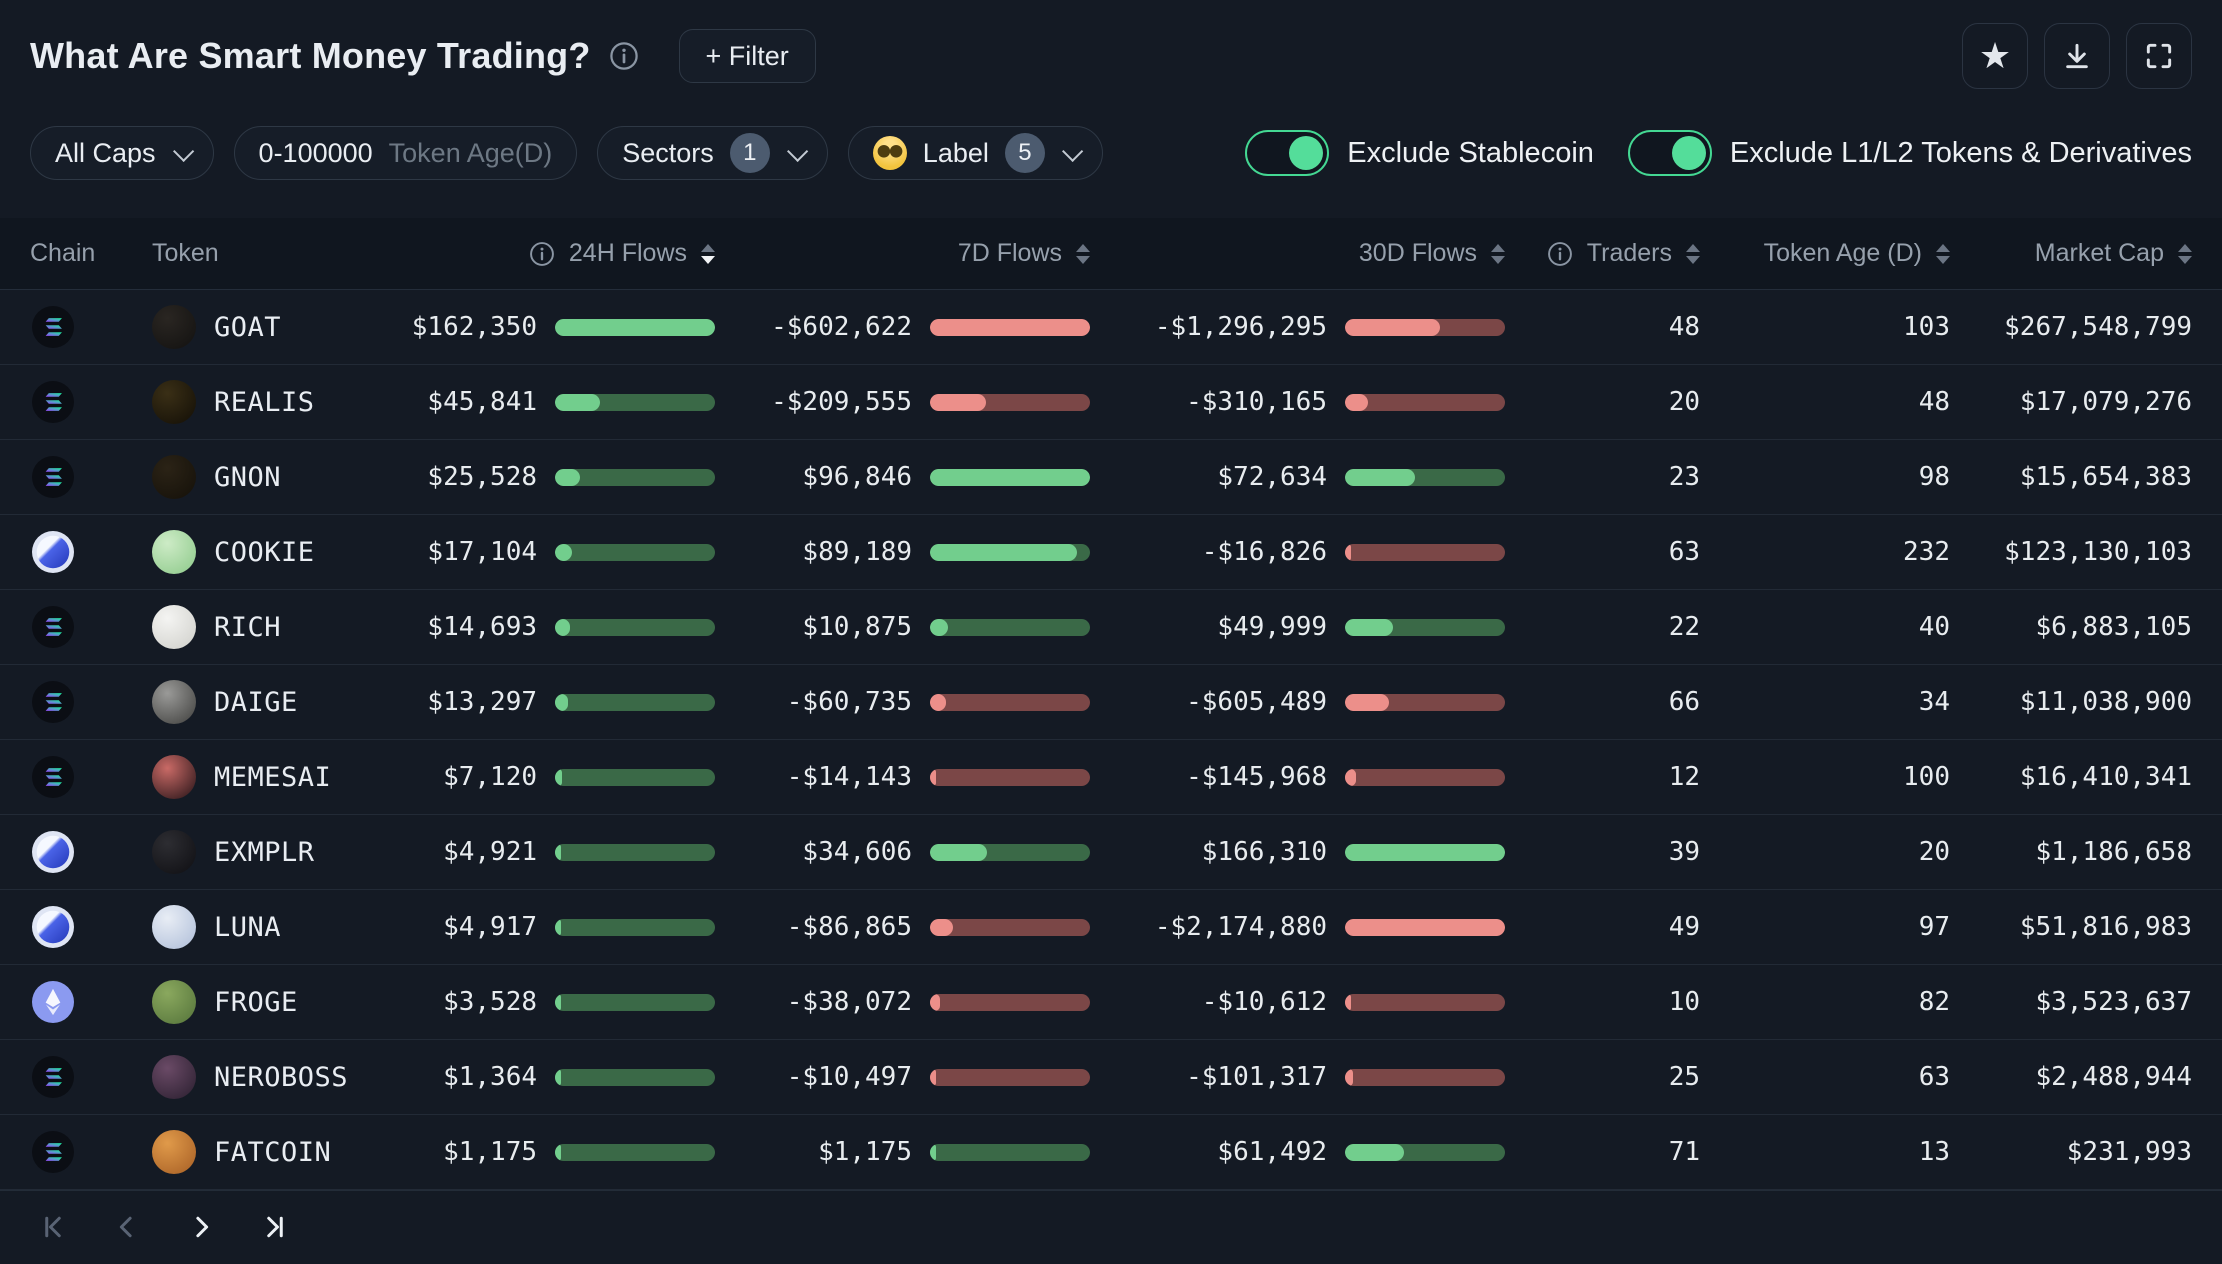 The width and height of the screenshot is (2222, 1264). I want to click on flow-30d-value: $166,310, so click(1264, 852).